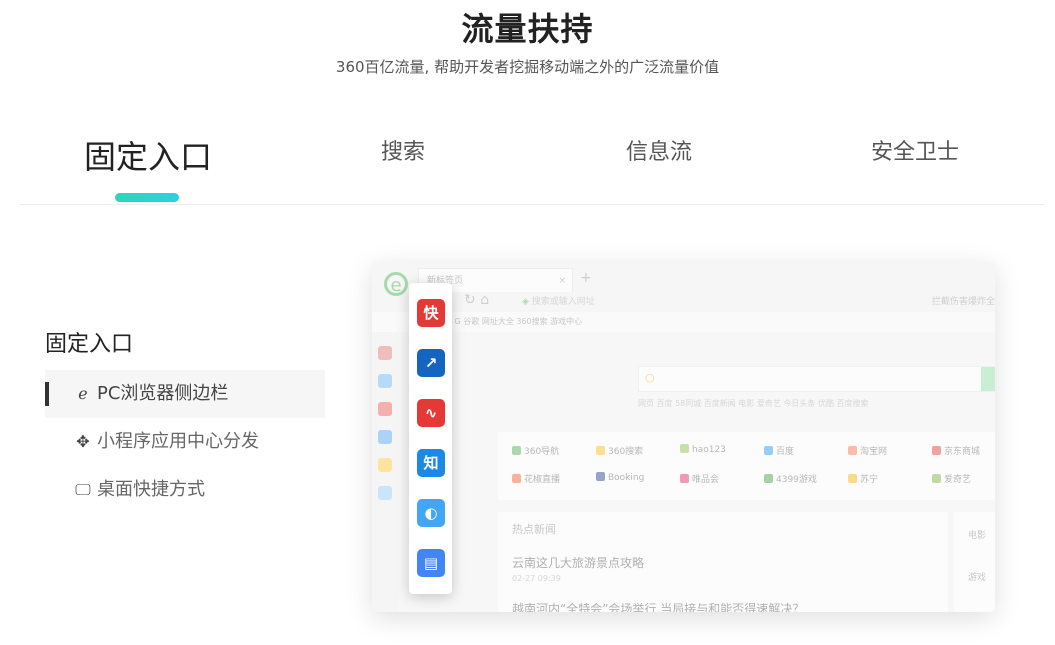 This screenshot has width=1055, height=645. What do you see at coordinates (163, 393) in the screenshot?
I see `menu-item-label: PC浏览器侧边栏` at bounding box center [163, 393].